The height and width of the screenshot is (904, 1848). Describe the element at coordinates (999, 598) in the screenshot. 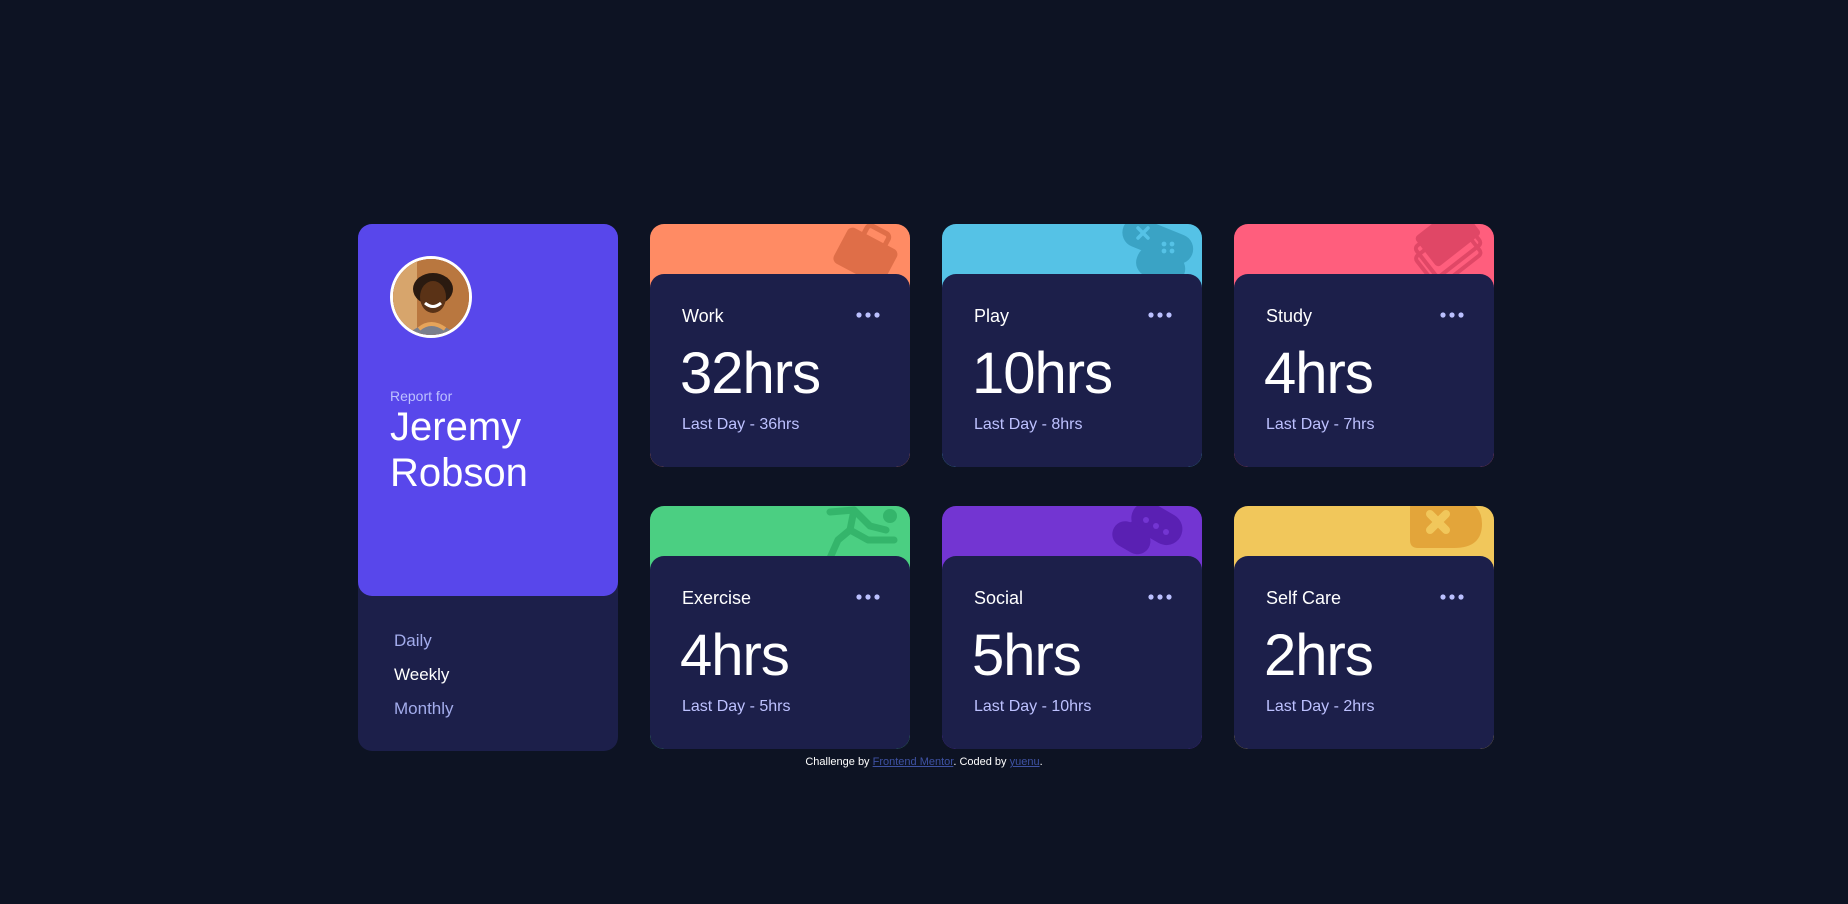

I see `card-title: Social` at that location.